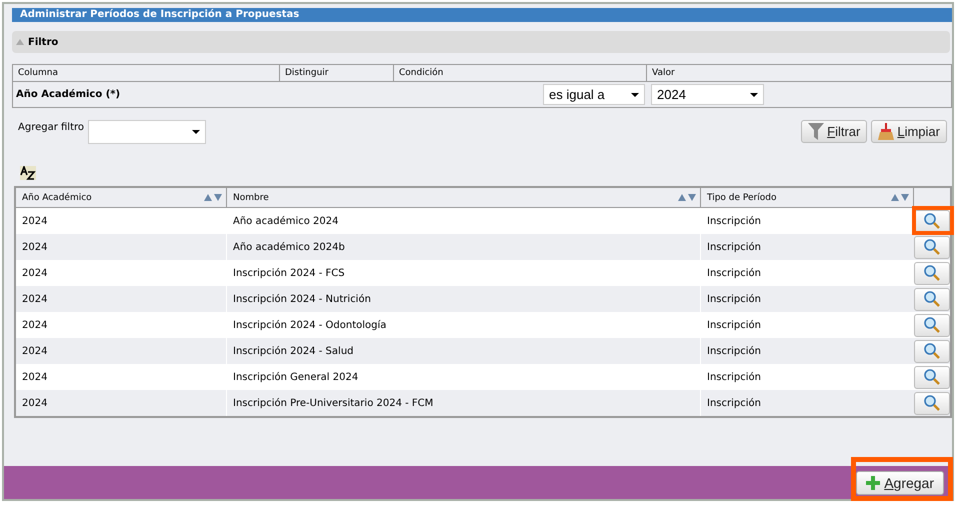 The image size is (958, 505). I want to click on sort-az-icon, so click(28, 173).